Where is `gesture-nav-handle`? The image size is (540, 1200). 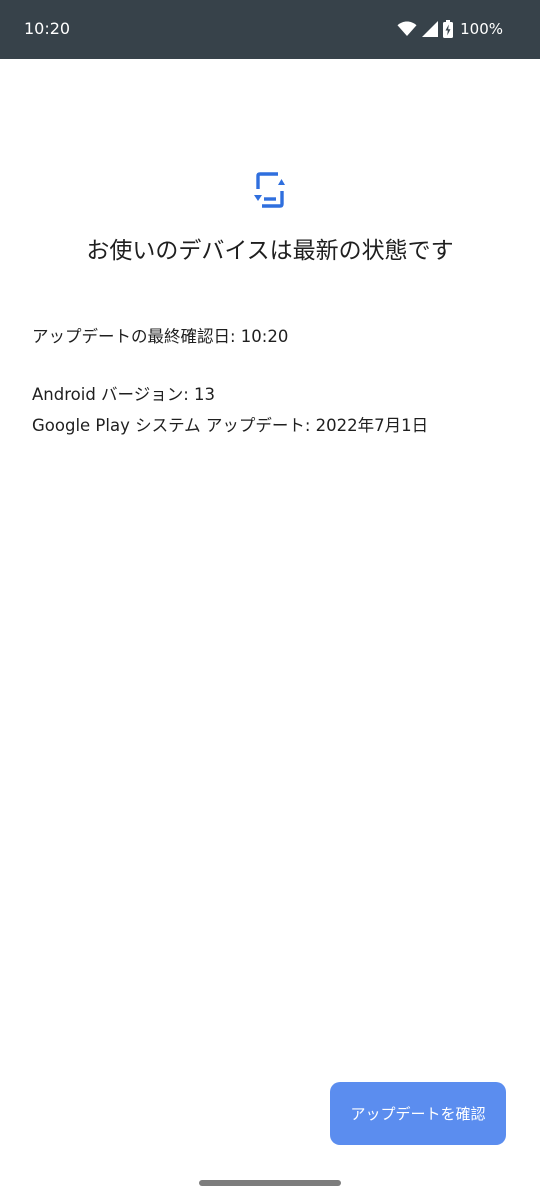 gesture-nav-handle is located at coordinates (270, 1183).